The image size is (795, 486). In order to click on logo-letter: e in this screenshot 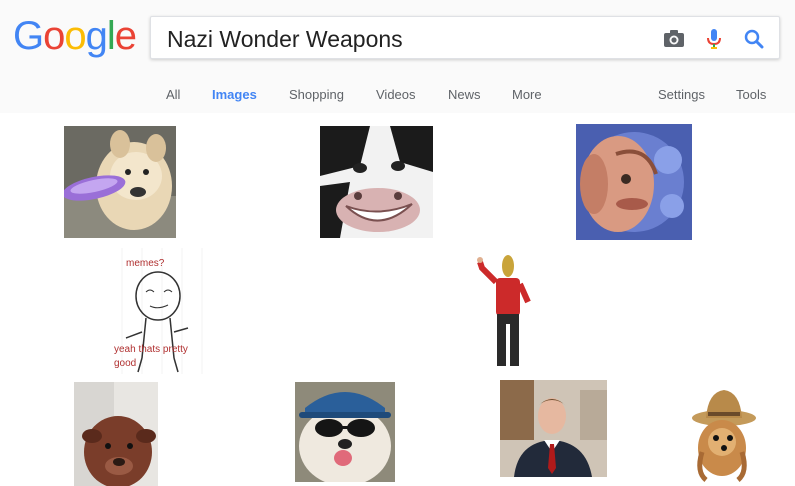, I will do `click(125, 36)`.